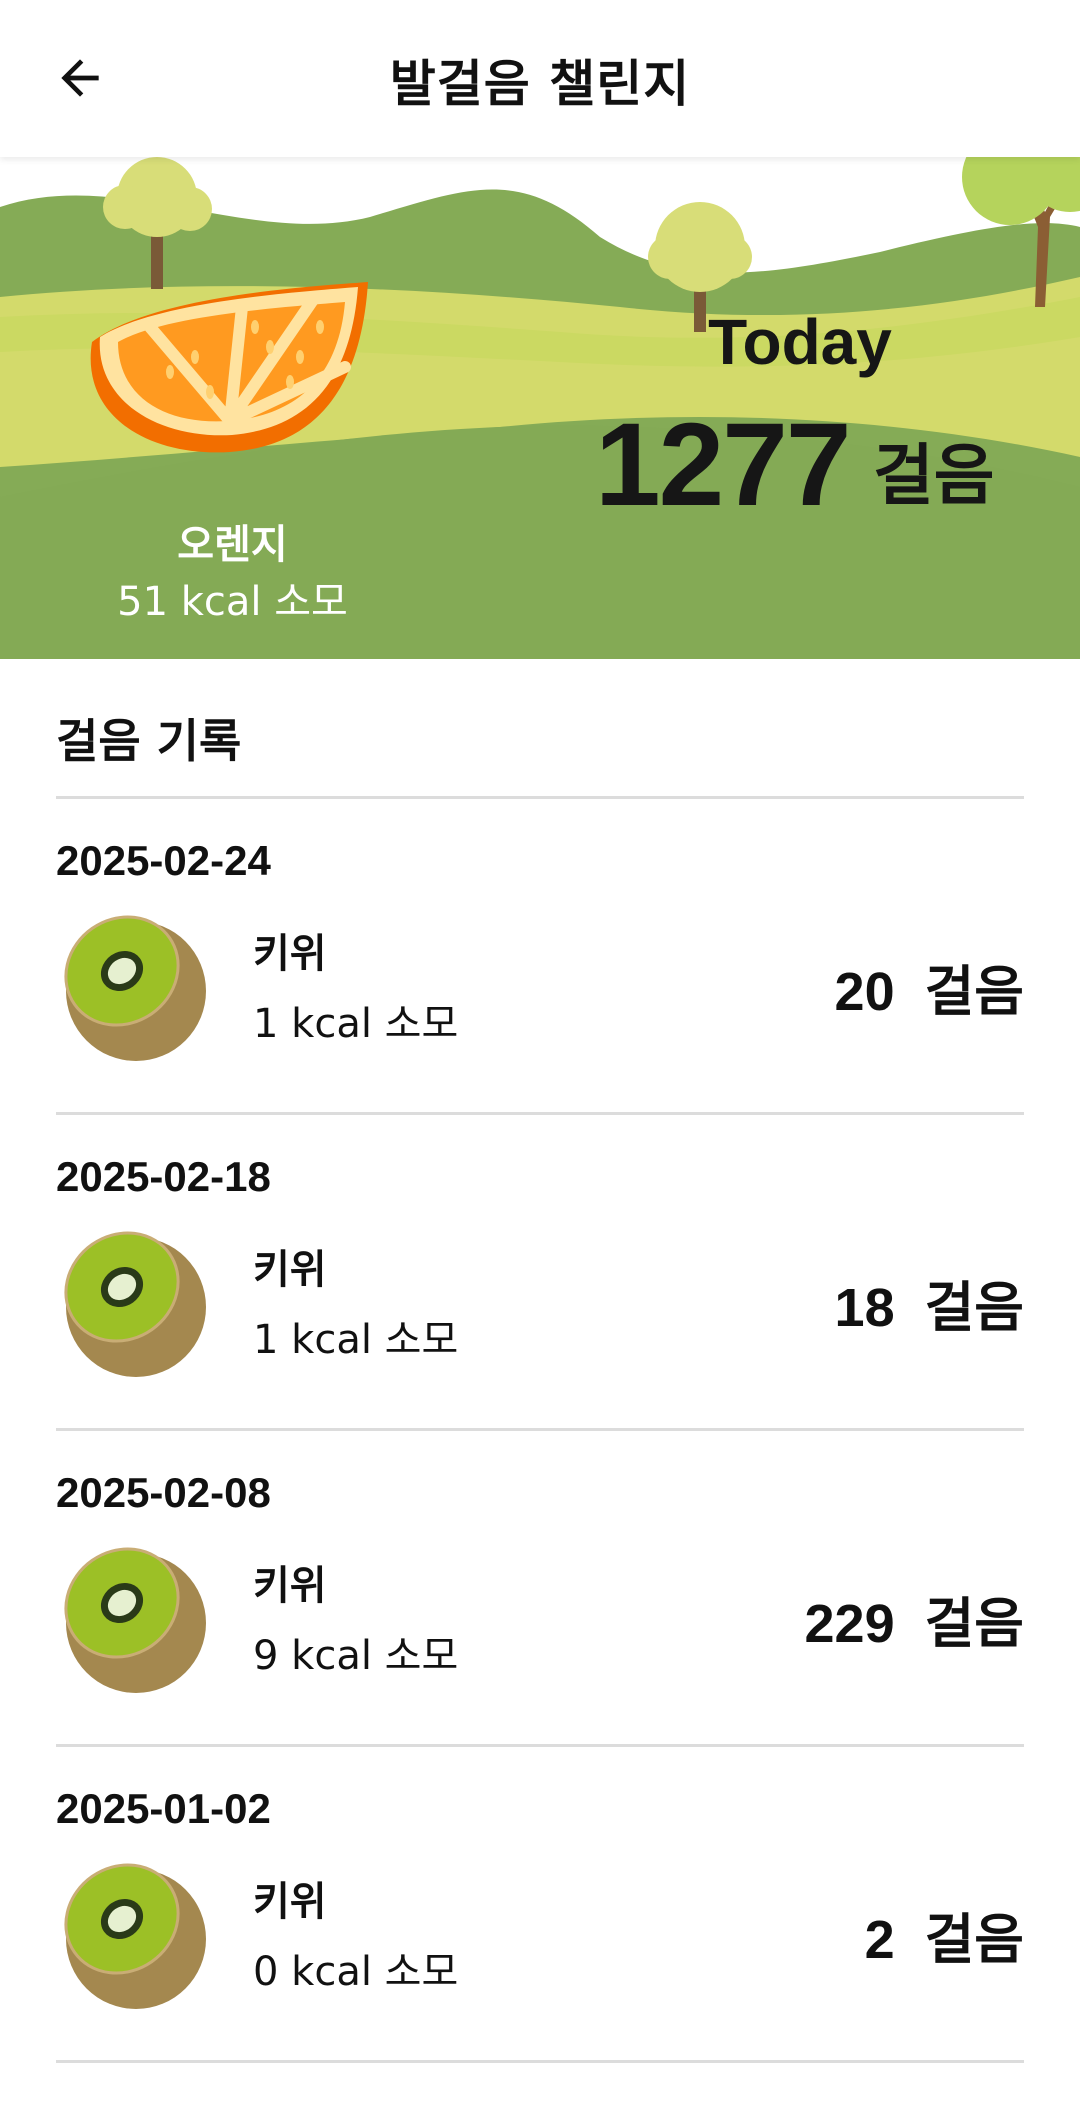 Image resolution: width=1080 pixels, height=2127 pixels. I want to click on page-title: 발걸음 챌린지, so click(540, 84).